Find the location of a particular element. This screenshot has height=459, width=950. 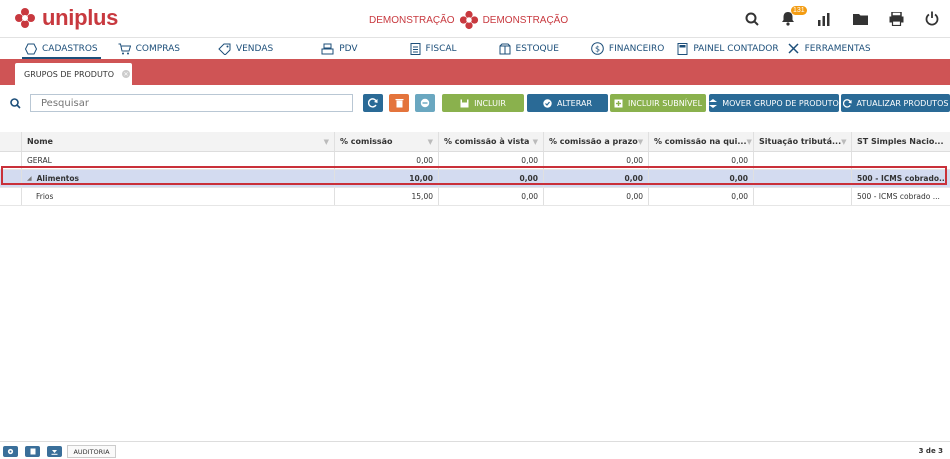

refresh-button is located at coordinates (373, 103).